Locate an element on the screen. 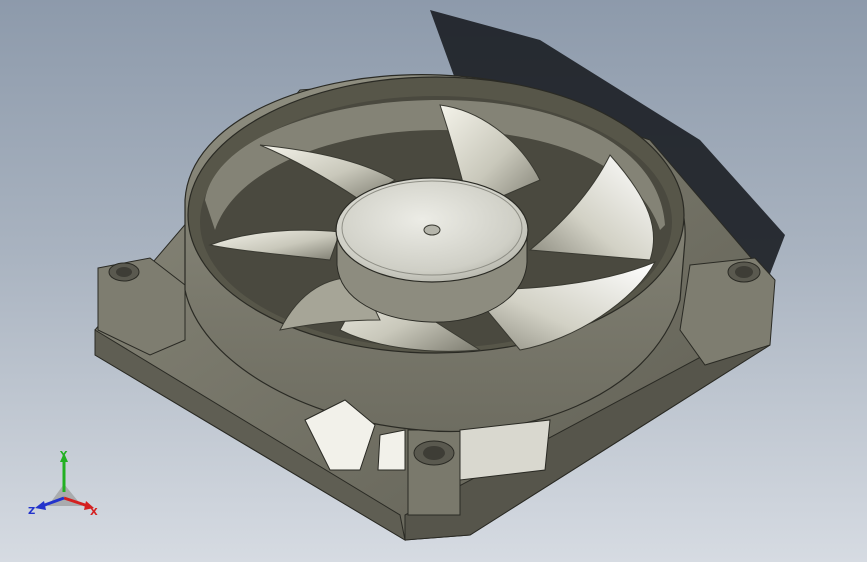 The width and height of the screenshot is (867, 562). z-axis-label: Z is located at coordinates (31, 511).